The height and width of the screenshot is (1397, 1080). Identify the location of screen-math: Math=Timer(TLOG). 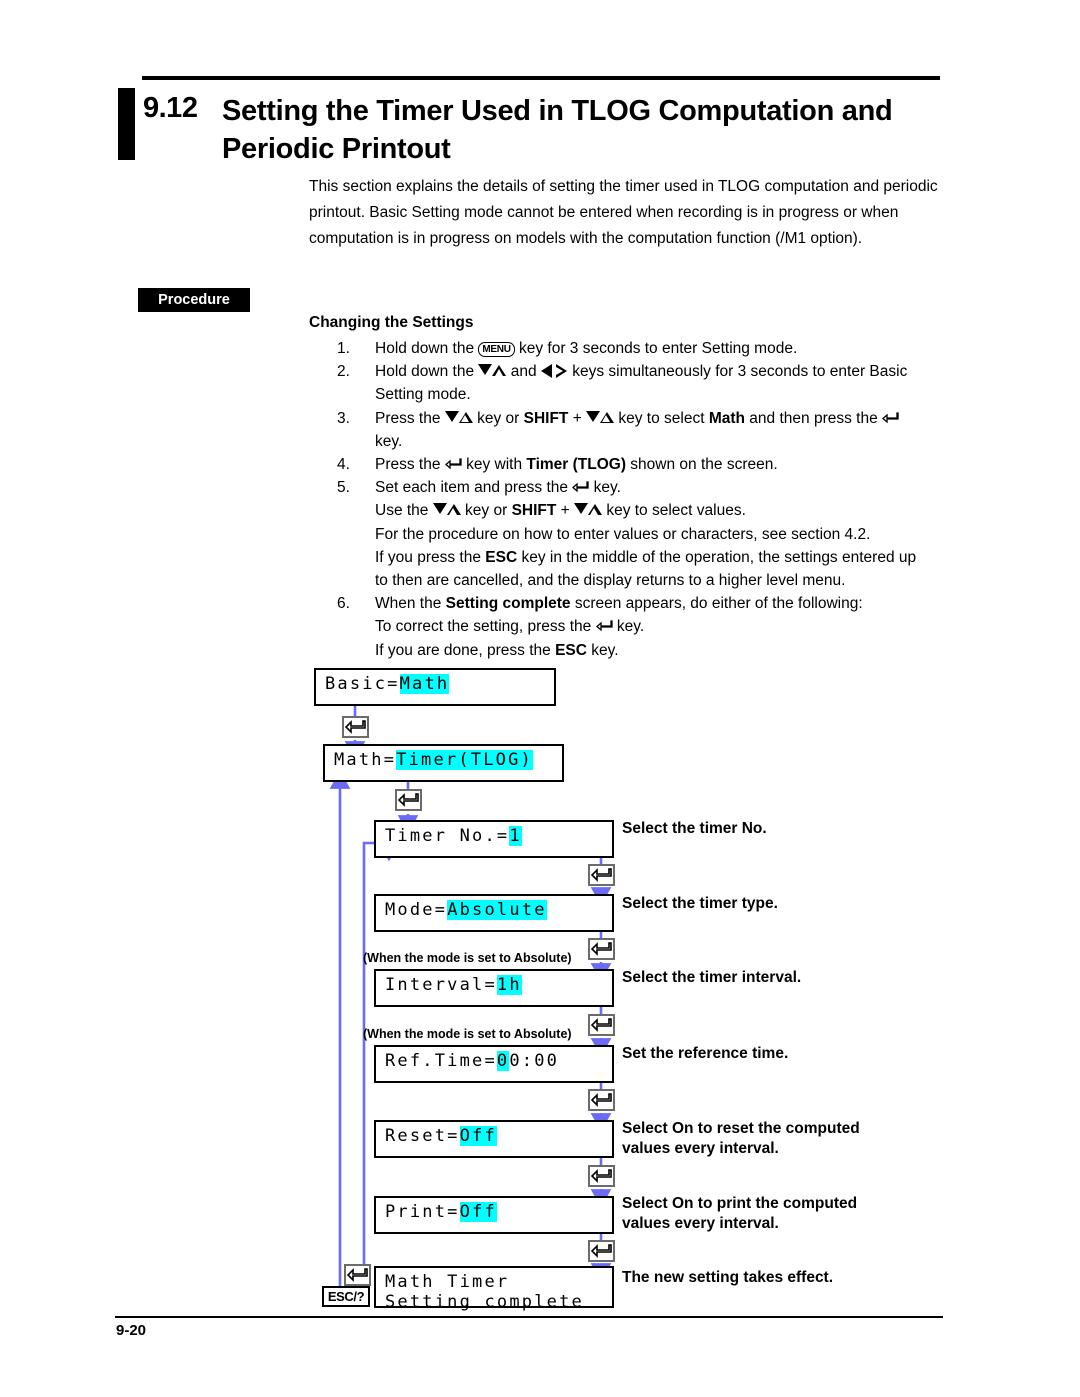
(443, 763).